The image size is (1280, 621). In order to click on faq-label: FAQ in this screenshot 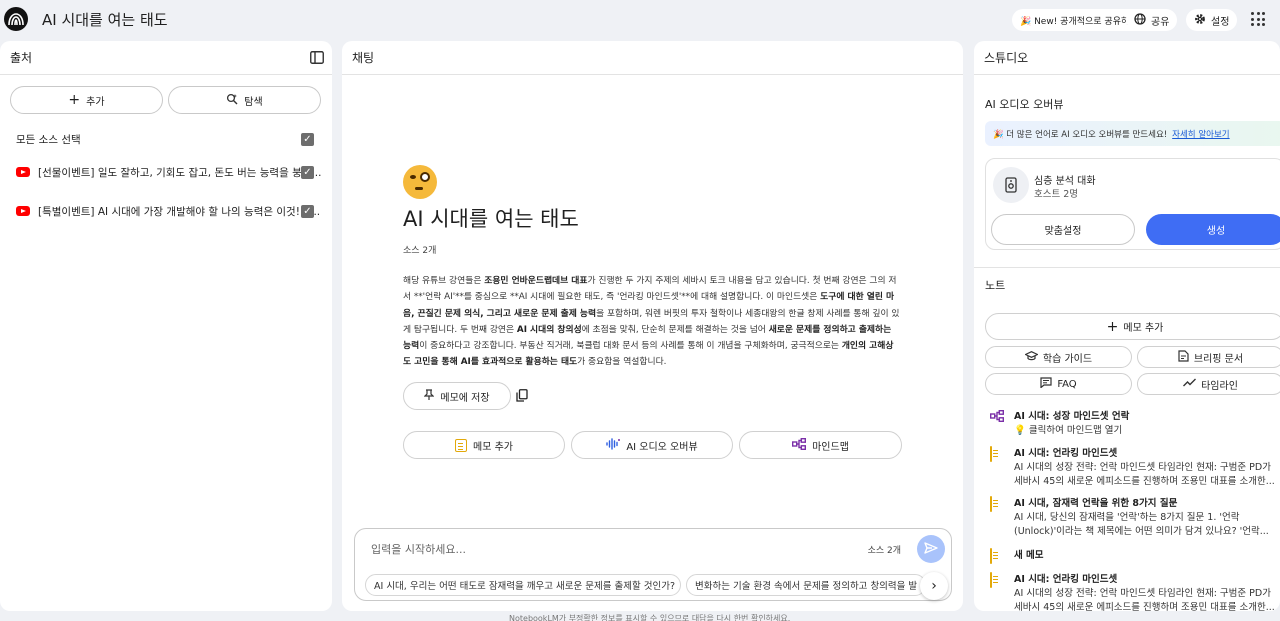, I will do `click(1067, 384)`.